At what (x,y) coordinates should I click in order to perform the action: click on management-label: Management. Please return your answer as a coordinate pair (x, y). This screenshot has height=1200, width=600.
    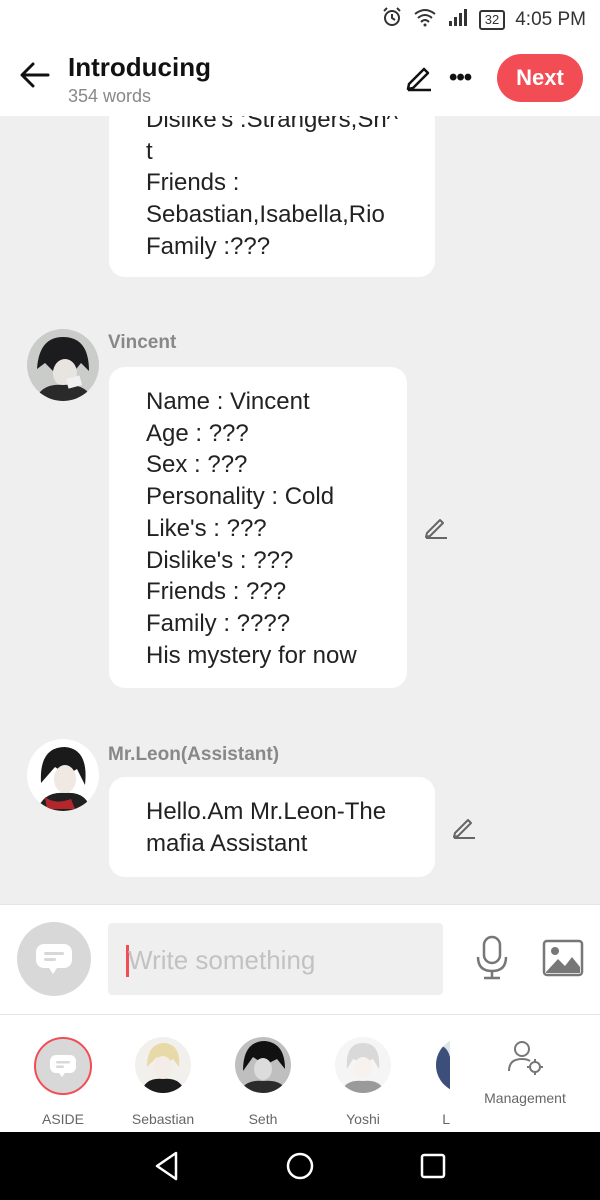
    Looking at the image, I should click on (525, 1098).